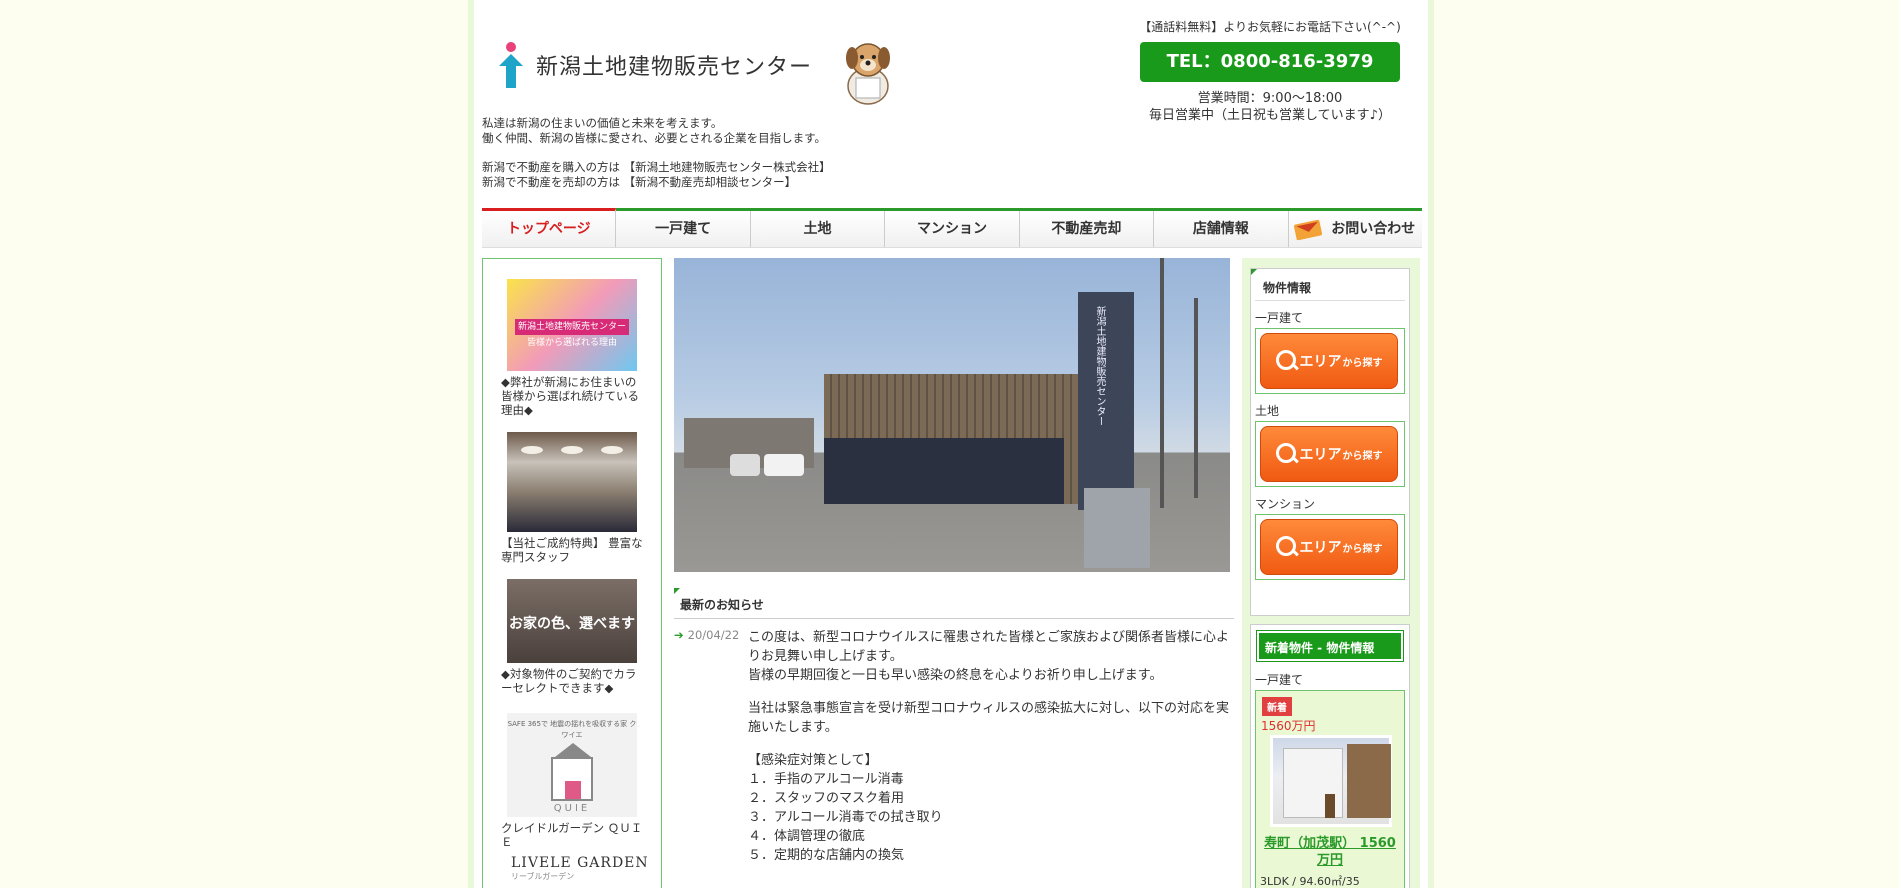  Describe the element at coordinates (1087, 229) in the screenshot. I see `nav-sell: 不動産売却` at that location.